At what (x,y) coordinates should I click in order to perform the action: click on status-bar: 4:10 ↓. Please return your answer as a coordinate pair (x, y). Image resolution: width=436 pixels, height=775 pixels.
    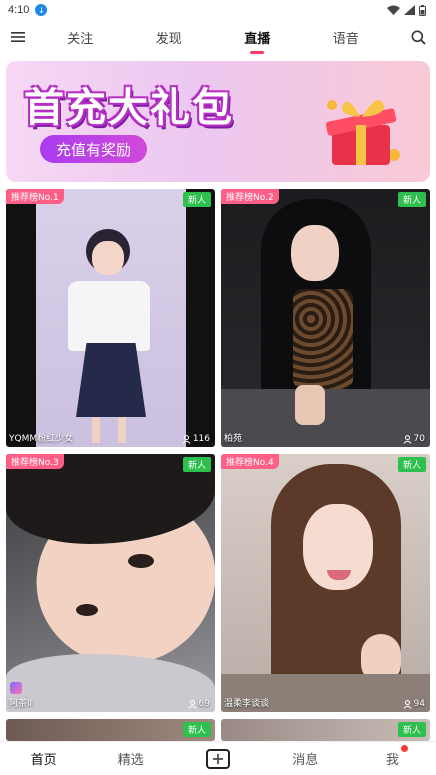
    Looking at the image, I should click on (218, 10).